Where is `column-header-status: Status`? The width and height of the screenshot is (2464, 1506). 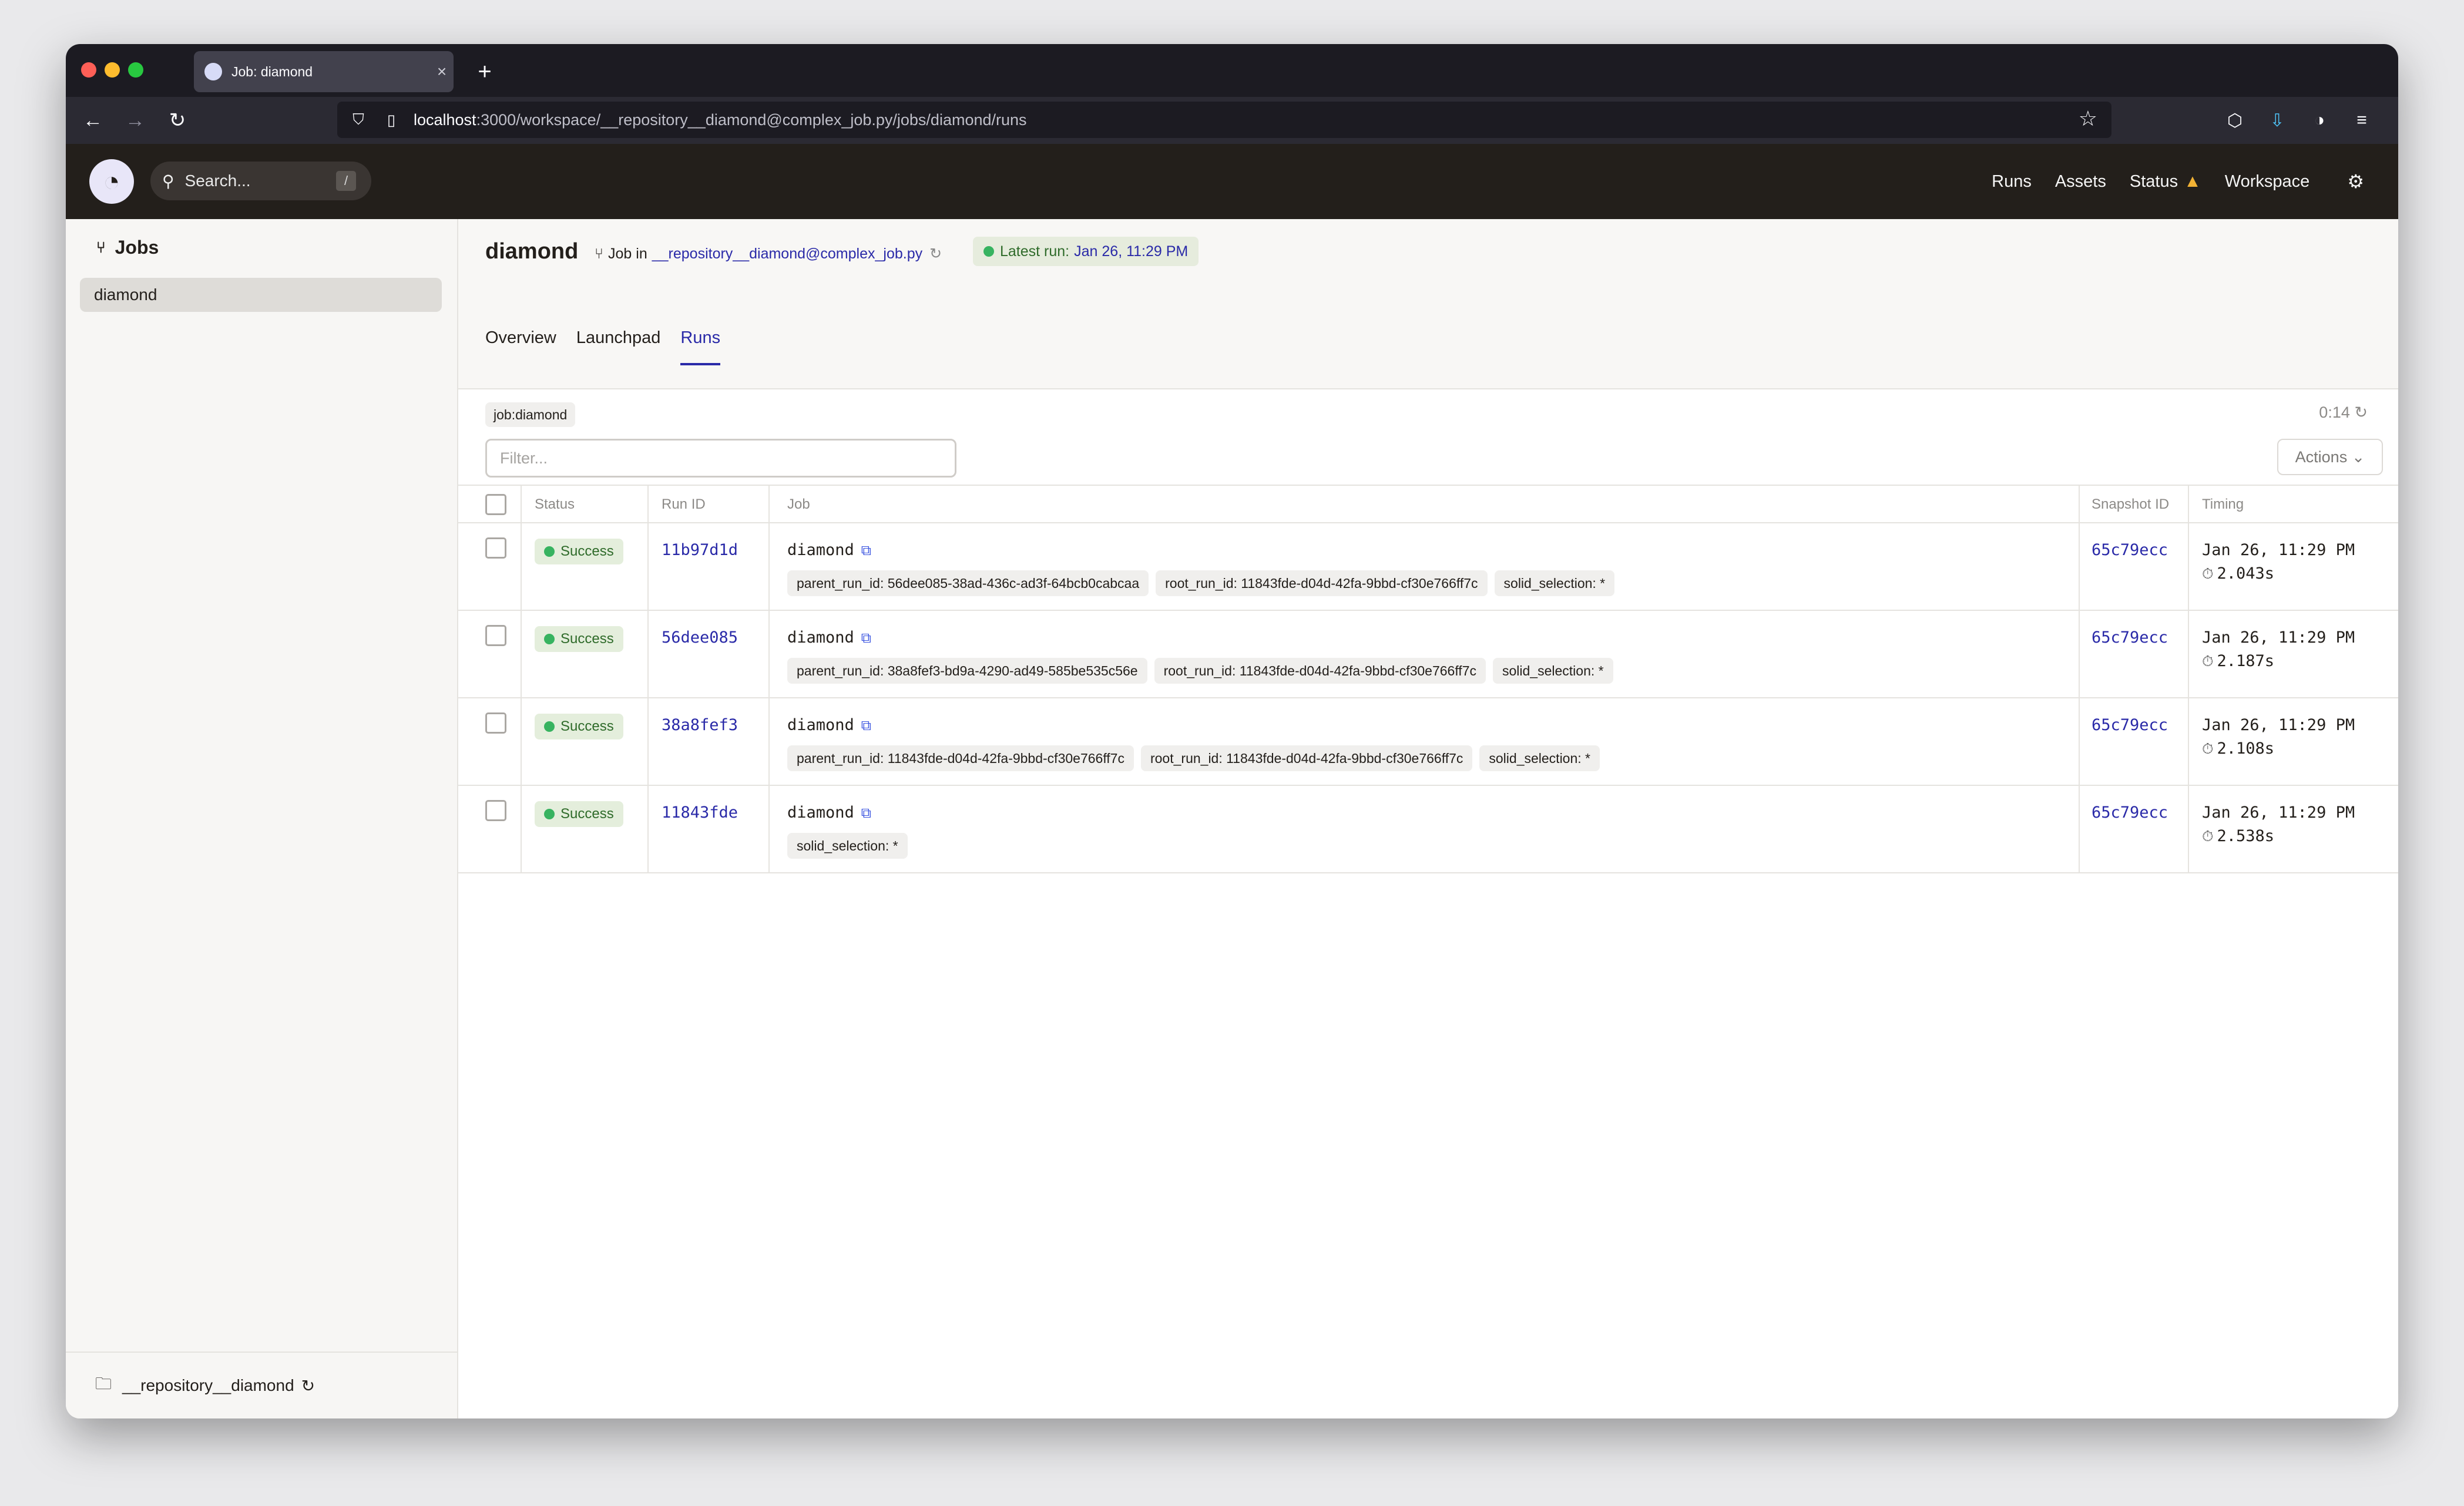
column-header-status: Status is located at coordinates (555, 504).